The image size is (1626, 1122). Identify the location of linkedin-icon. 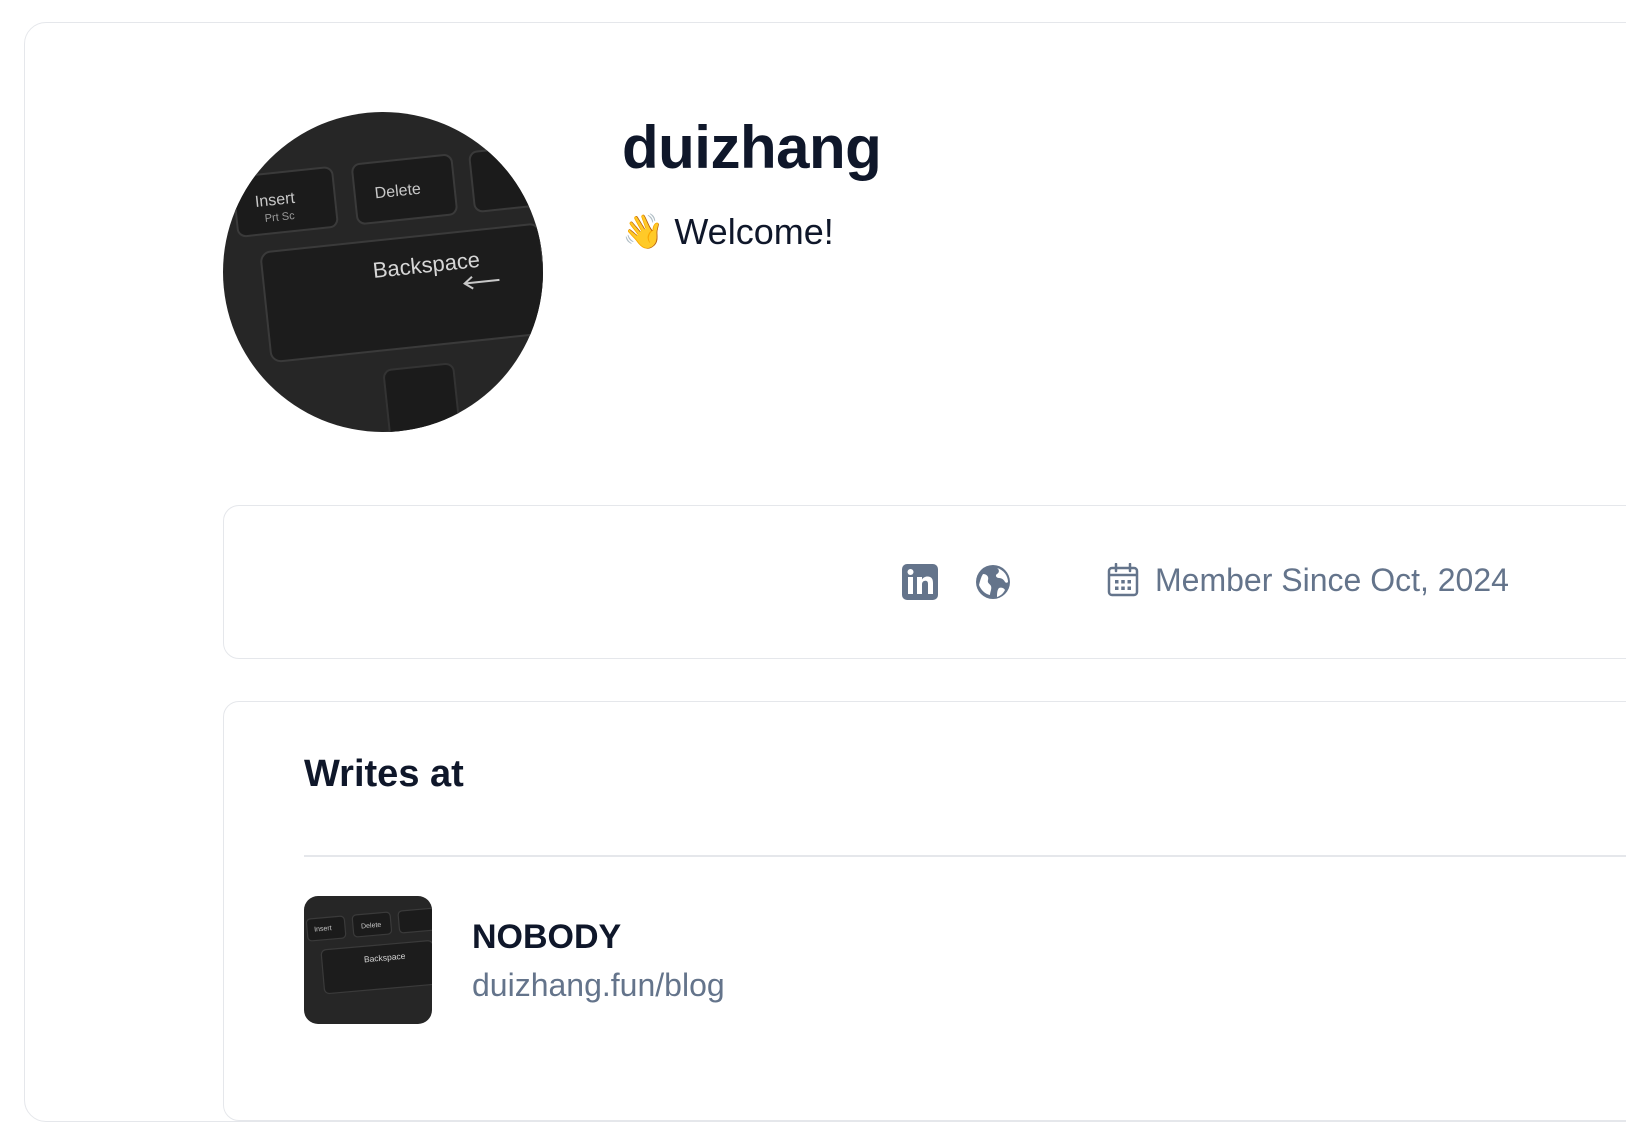
(920, 582).